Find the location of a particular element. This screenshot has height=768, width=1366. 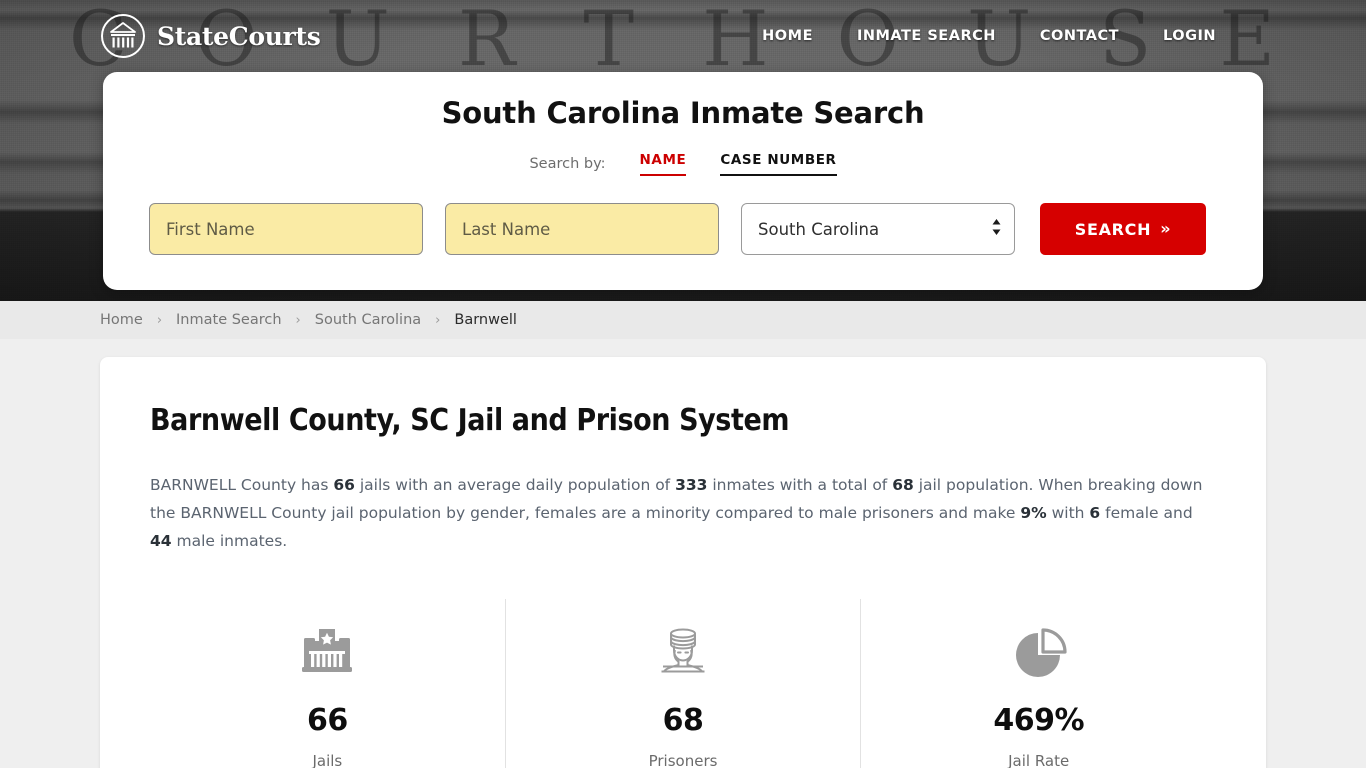

brand-logo-link: StateCourts is located at coordinates (210, 36).